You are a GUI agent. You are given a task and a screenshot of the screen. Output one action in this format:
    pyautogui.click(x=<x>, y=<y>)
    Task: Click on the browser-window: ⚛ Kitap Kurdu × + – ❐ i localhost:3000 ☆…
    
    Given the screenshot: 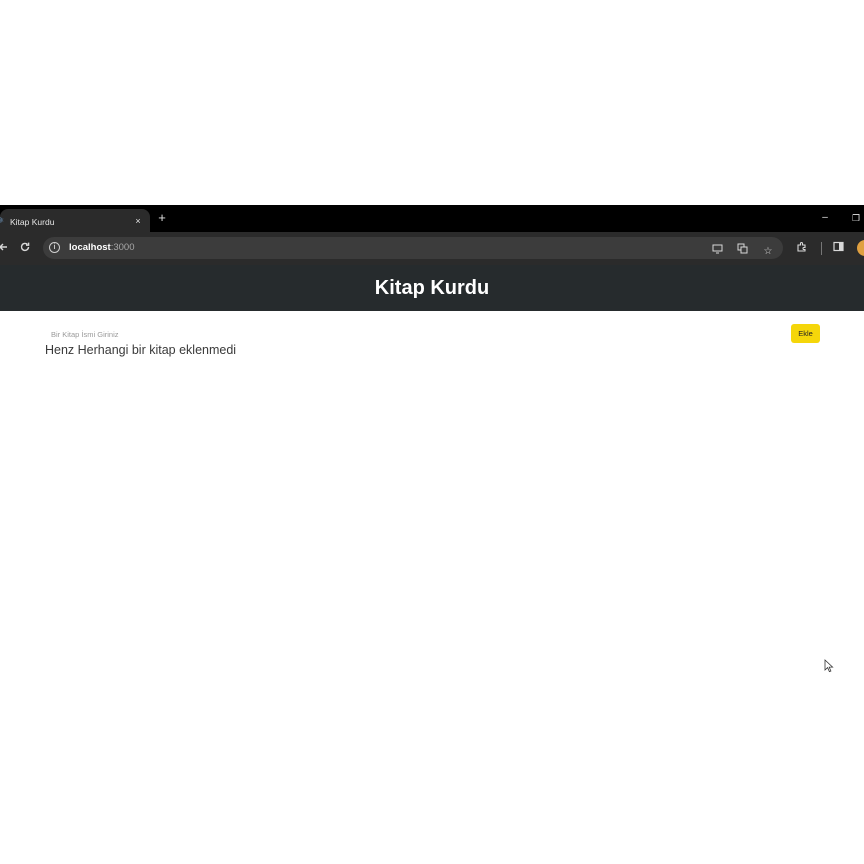 What is the action you would take?
    pyautogui.click(x=432, y=258)
    